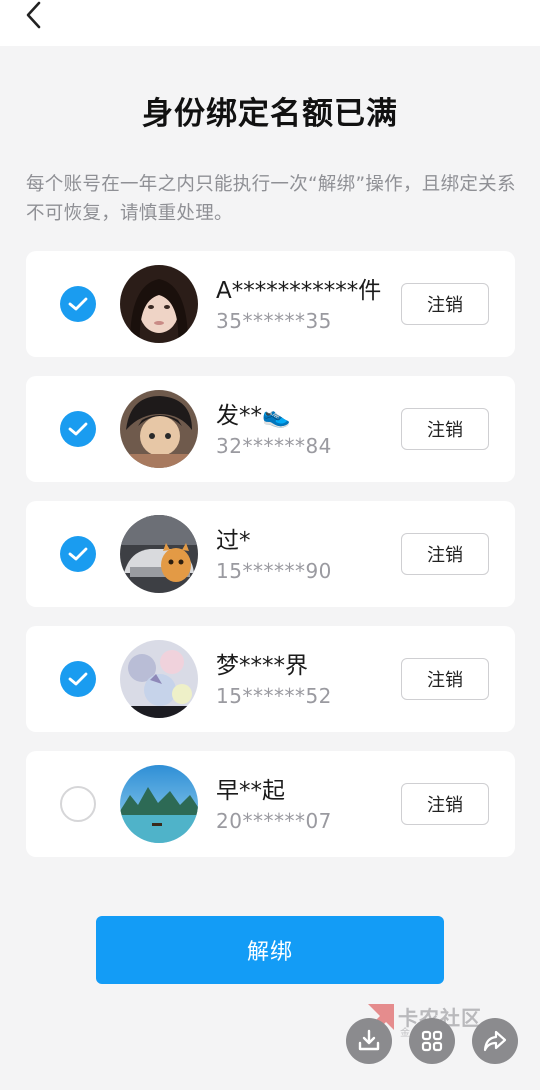 Image resolution: width=540 pixels, height=1090 pixels. Describe the element at coordinates (34, 15) in the screenshot. I see `back-chevron-left-icon` at that location.